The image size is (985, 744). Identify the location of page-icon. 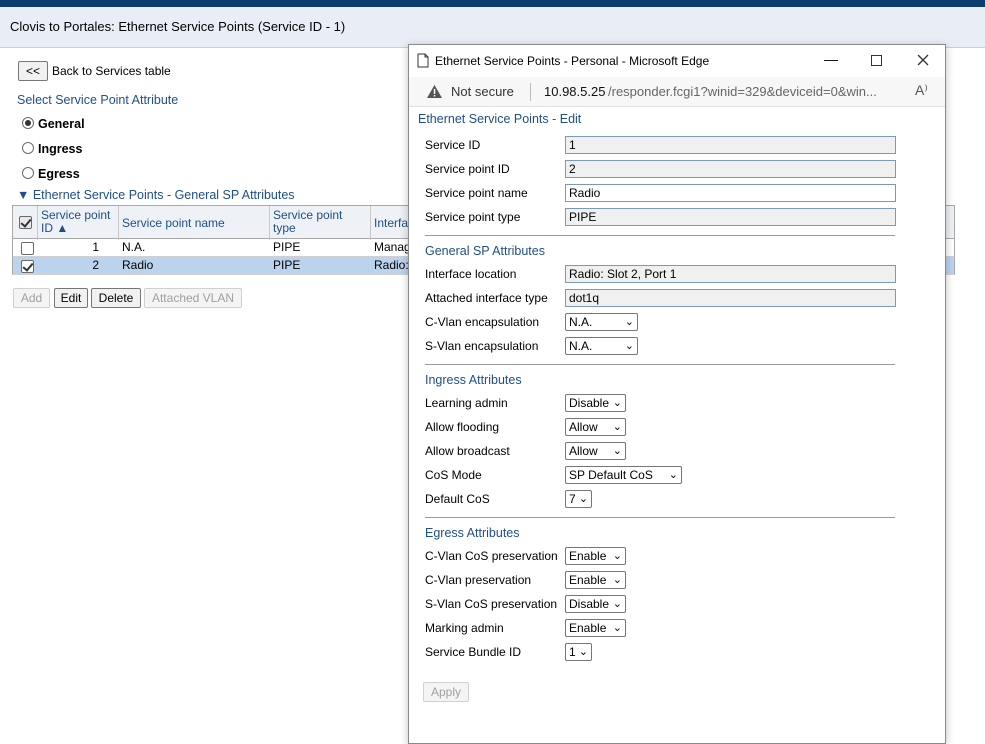
(423, 60).